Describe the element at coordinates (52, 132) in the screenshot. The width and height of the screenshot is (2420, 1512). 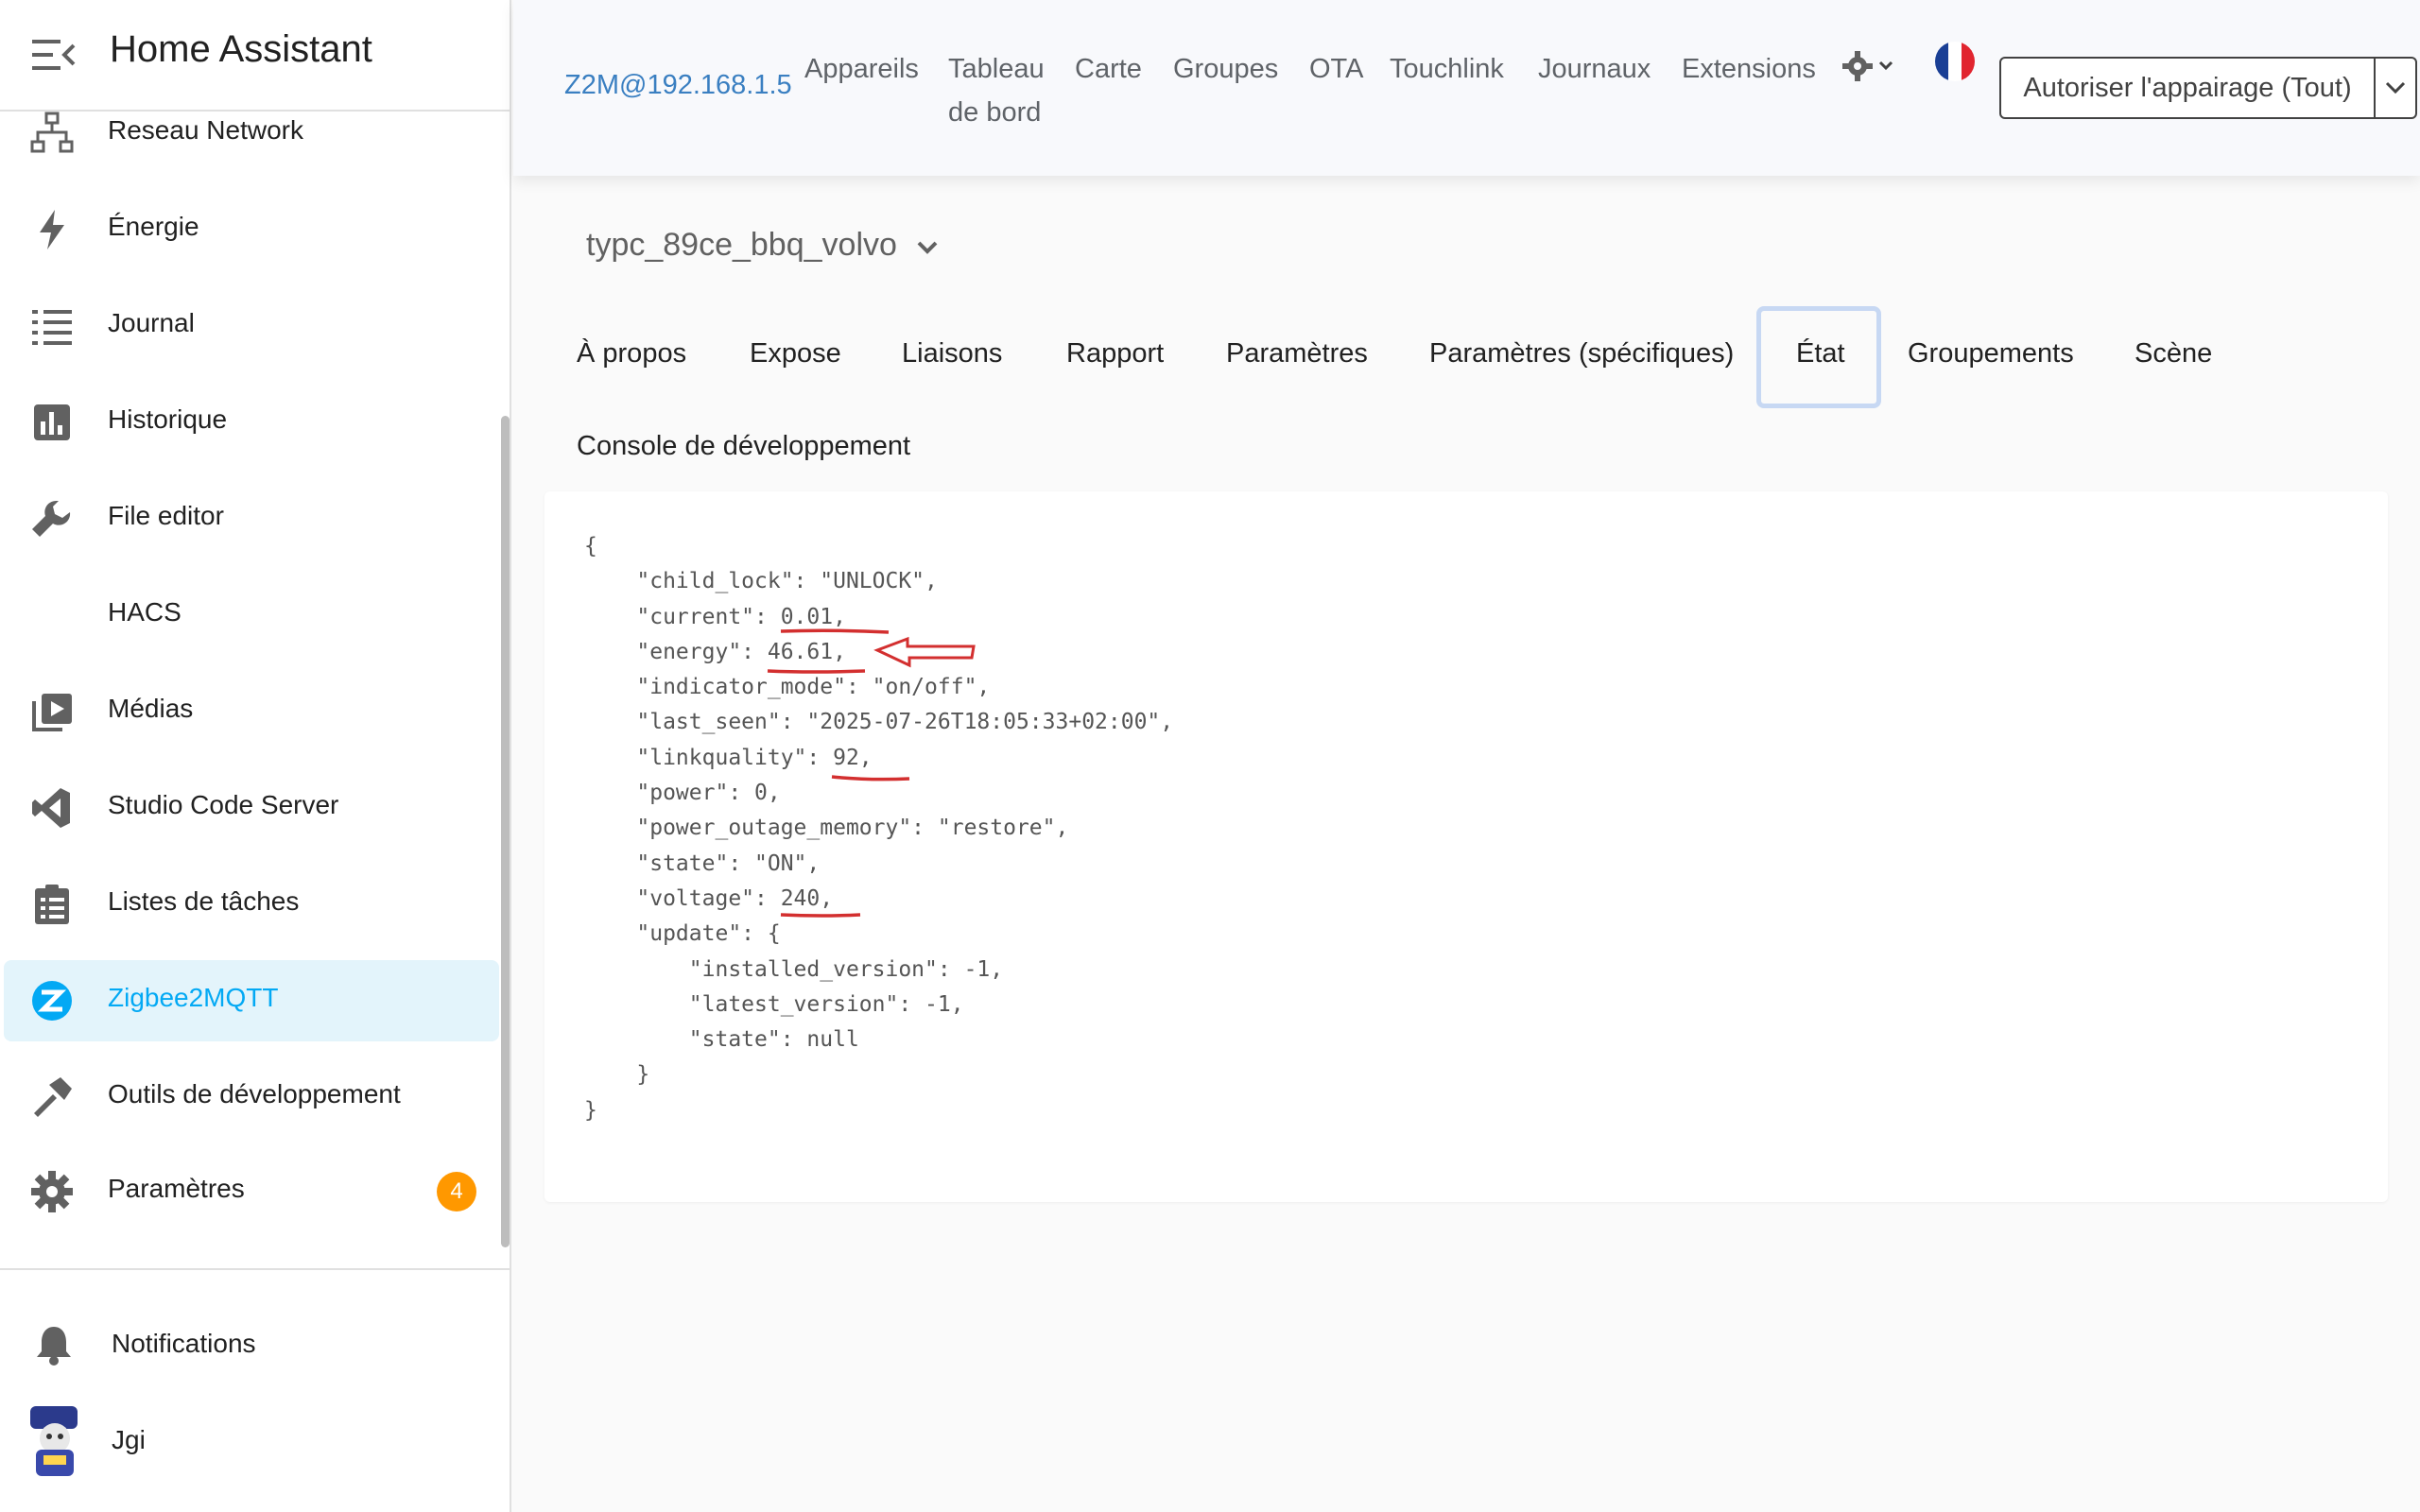
I see `network-icon` at that location.